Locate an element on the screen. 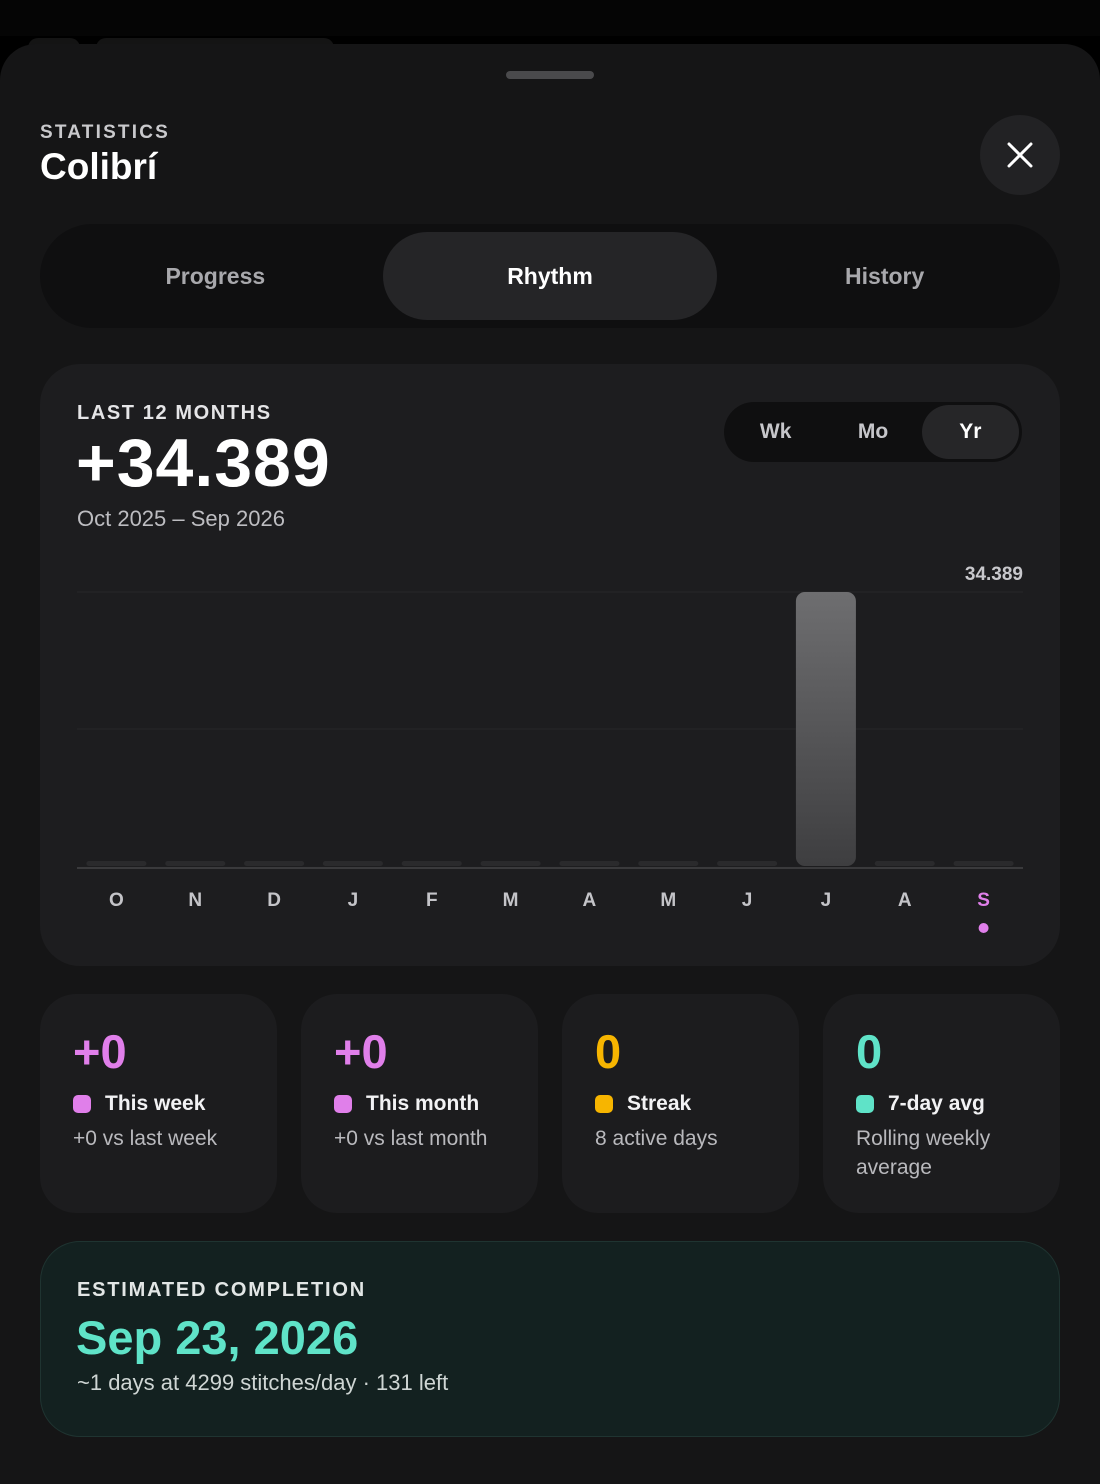  stat-label: This week is located at coordinates (155, 1103).